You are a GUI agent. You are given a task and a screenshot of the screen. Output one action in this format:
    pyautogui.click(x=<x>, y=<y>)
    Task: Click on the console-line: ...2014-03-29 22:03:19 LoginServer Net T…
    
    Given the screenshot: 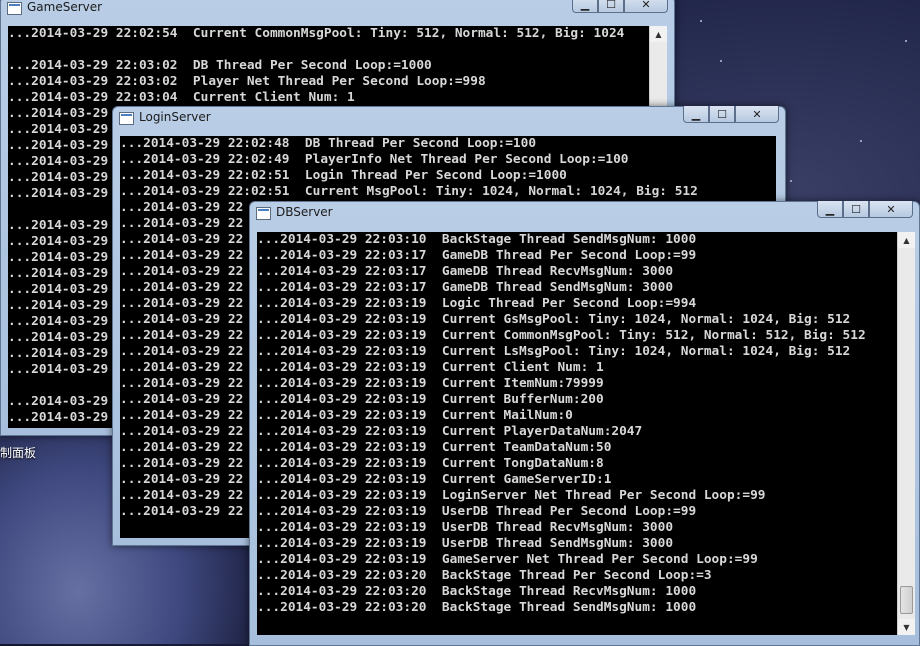 What is the action you would take?
    pyautogui.click(x=511, y=495)
    